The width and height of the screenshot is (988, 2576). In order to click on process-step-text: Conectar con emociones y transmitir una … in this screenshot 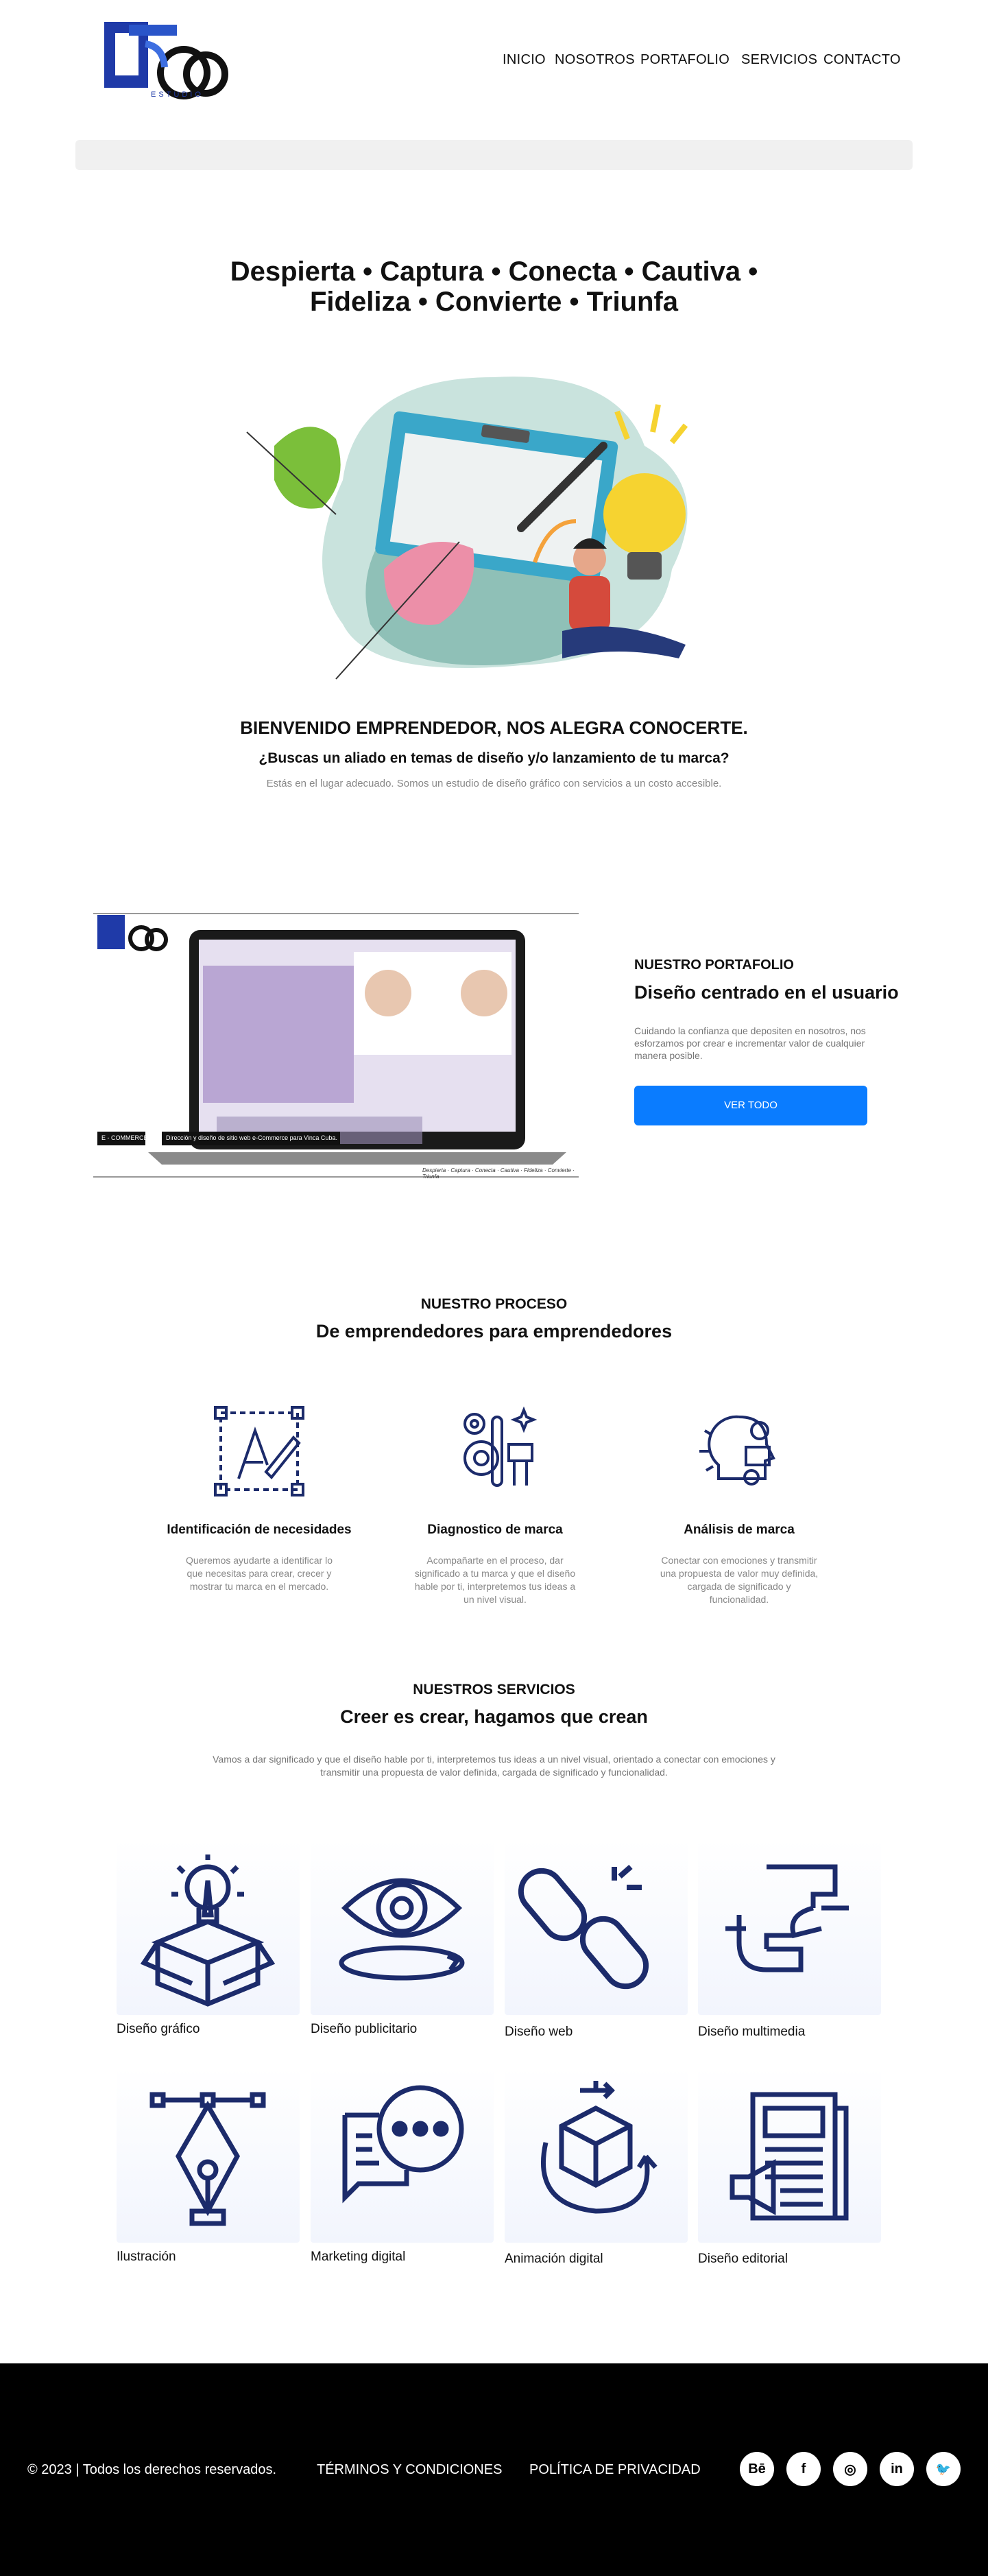, I will do `click(739, 1580)`.